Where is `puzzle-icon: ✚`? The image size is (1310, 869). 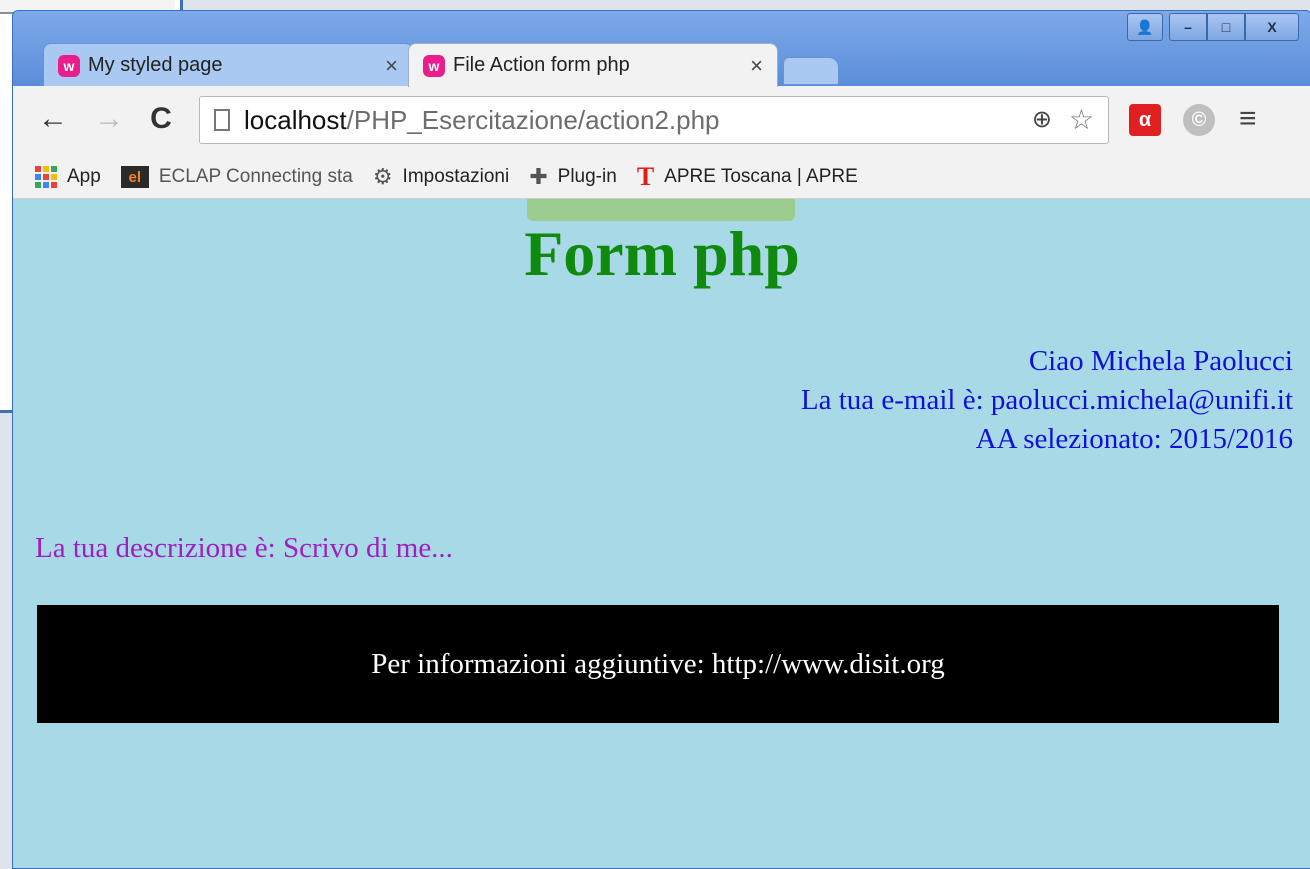
puzzle-icon: ✚ is located at coordinates (538, 176).